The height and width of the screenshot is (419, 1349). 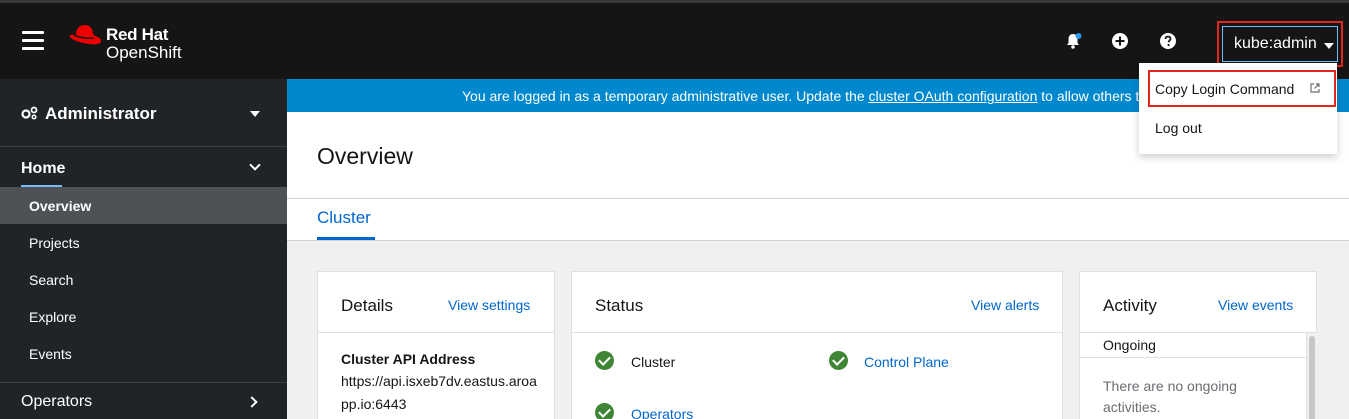 What do you see at coordinates (662, 412) in the screenshot?
I see `status-operators-link: Operators` at bounding box center [662, 412].